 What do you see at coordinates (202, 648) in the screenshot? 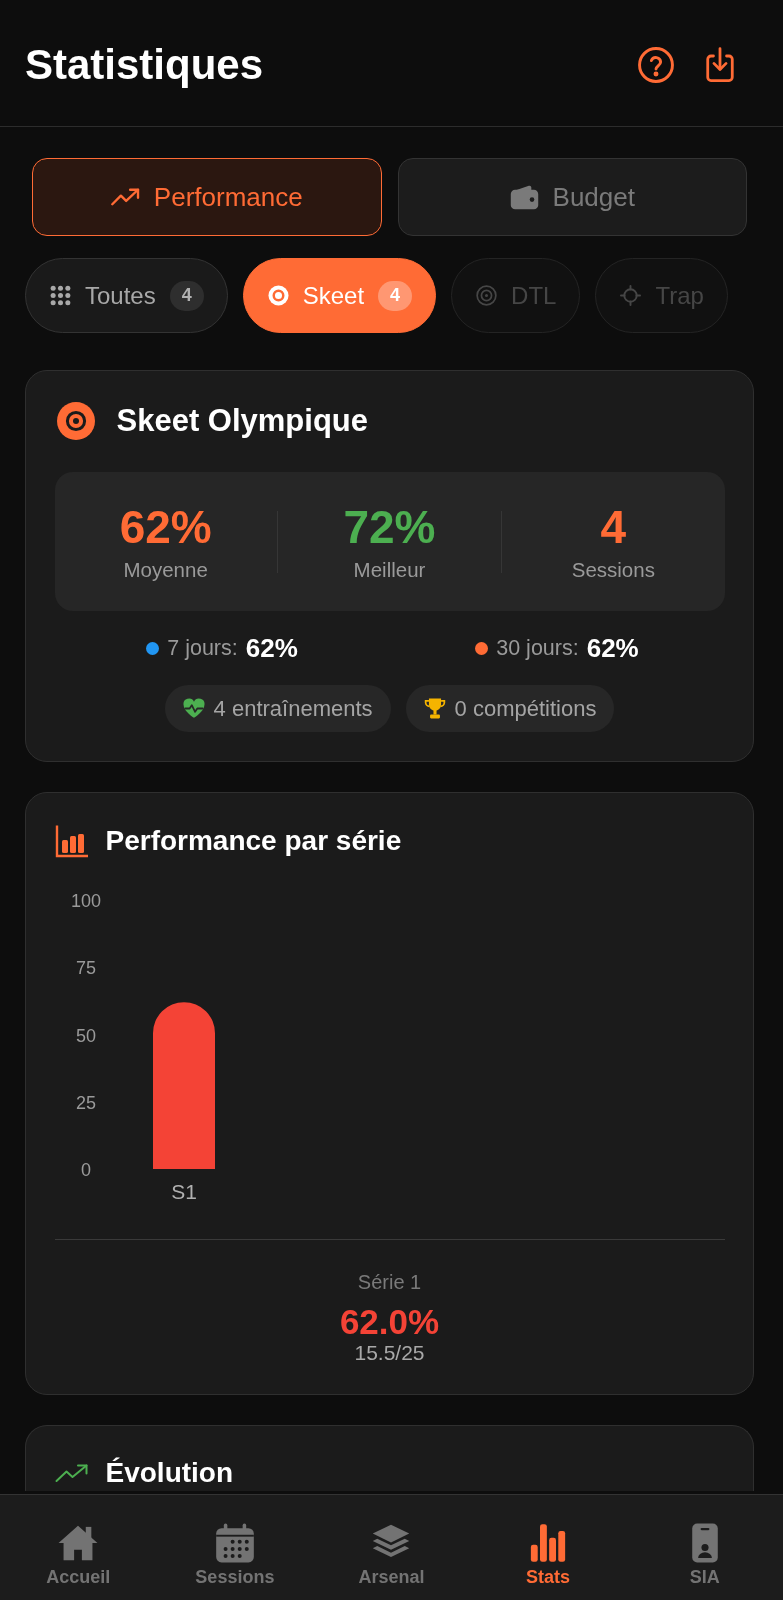
I see `period-label: 7 jours:` at bounding box center [202, 648].